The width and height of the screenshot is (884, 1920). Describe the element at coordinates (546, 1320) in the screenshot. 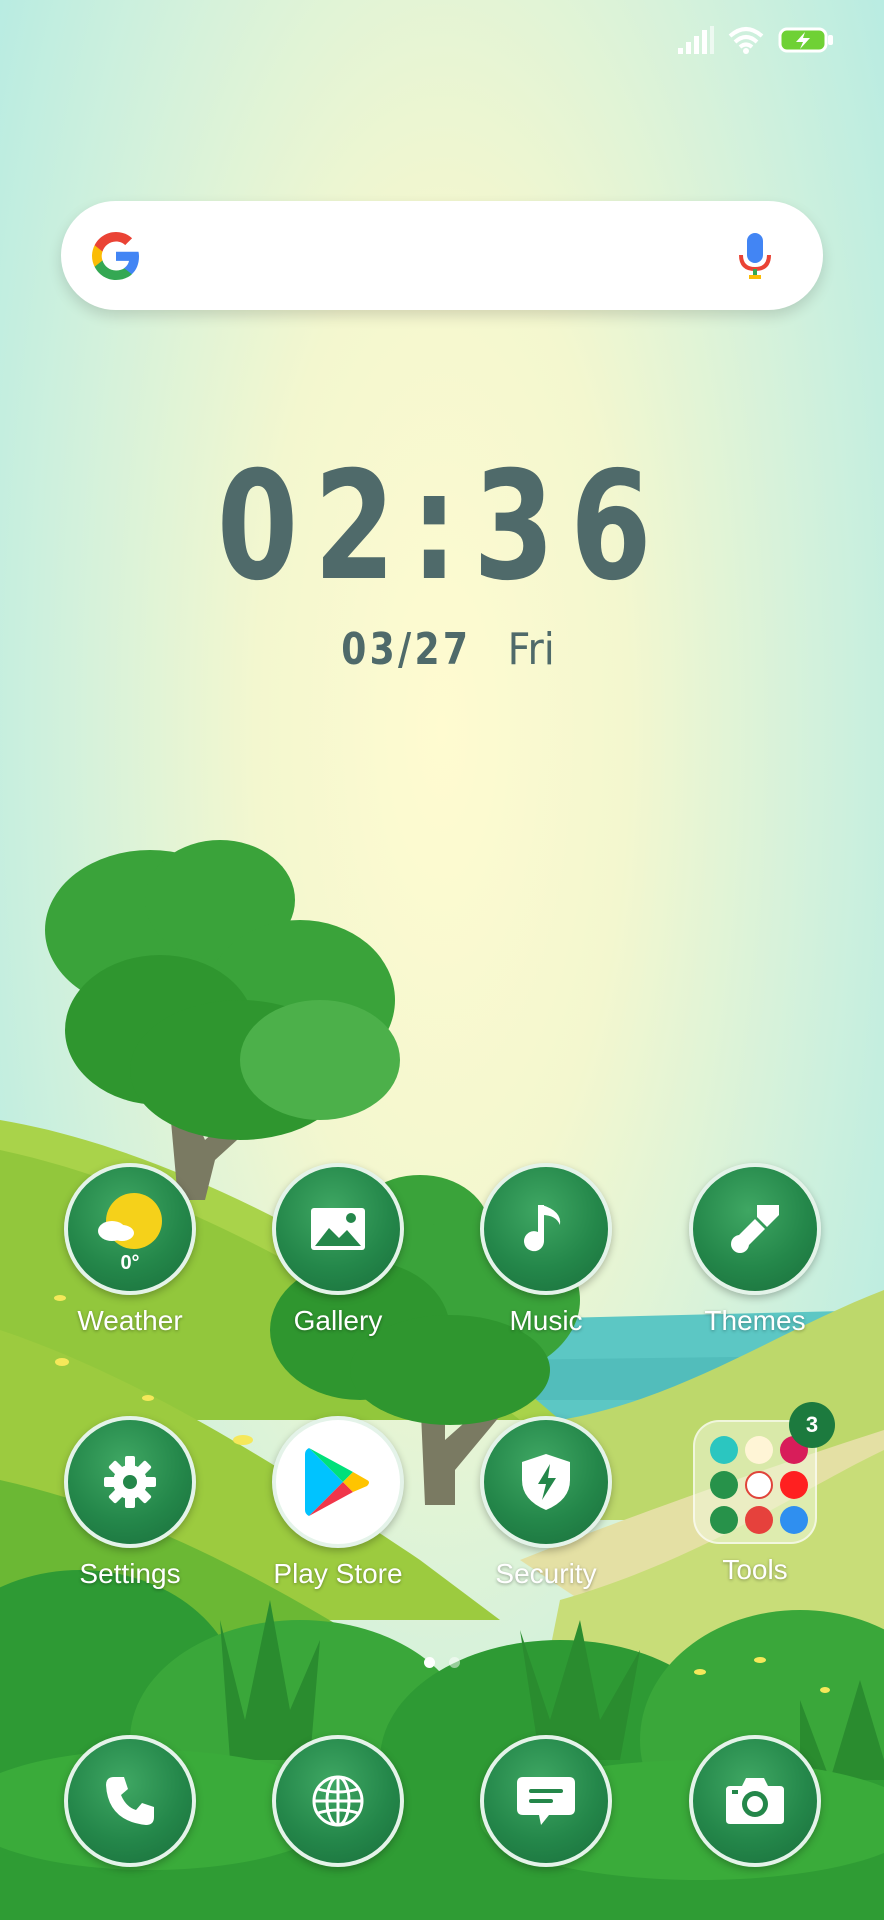

I see `app-label: Music` at that location.